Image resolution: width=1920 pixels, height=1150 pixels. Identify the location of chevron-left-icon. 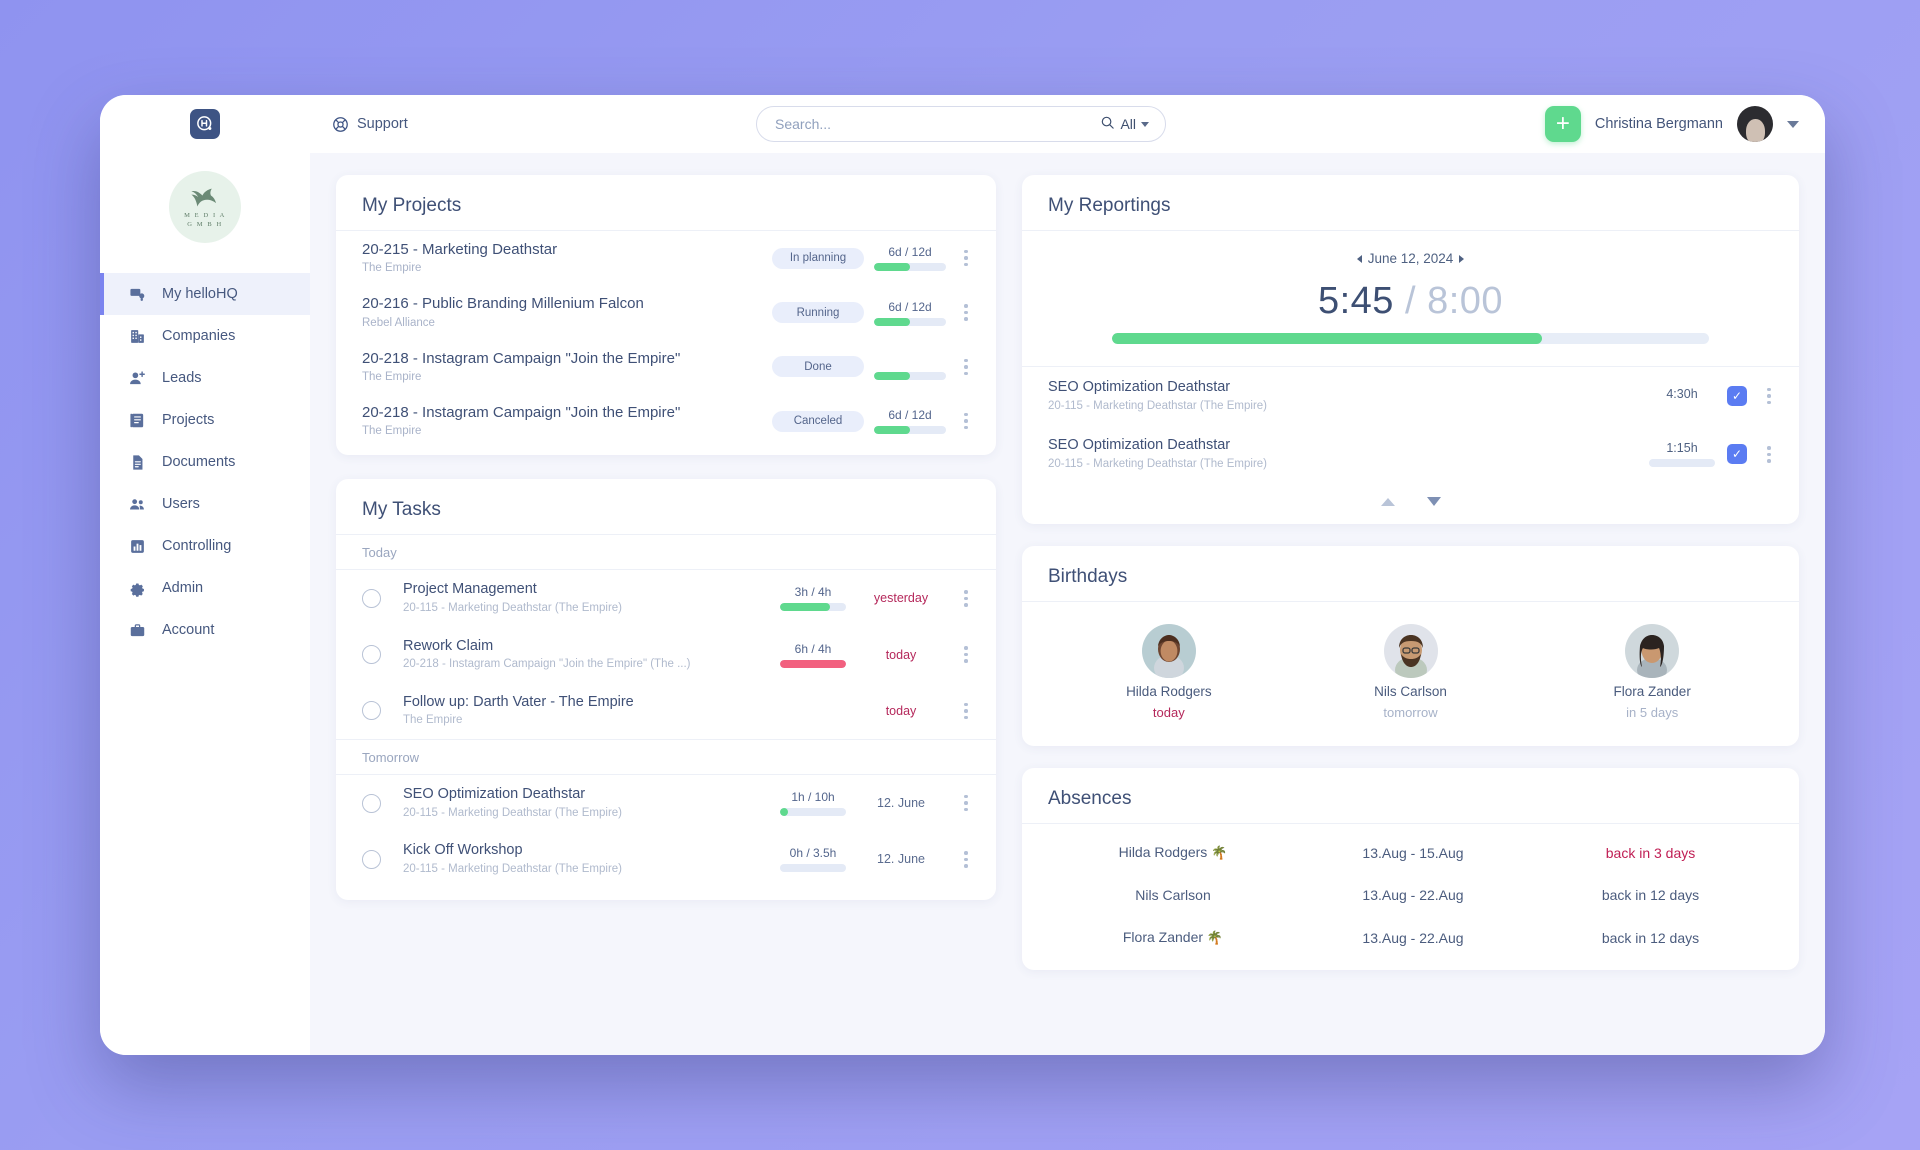
(1359, 258).